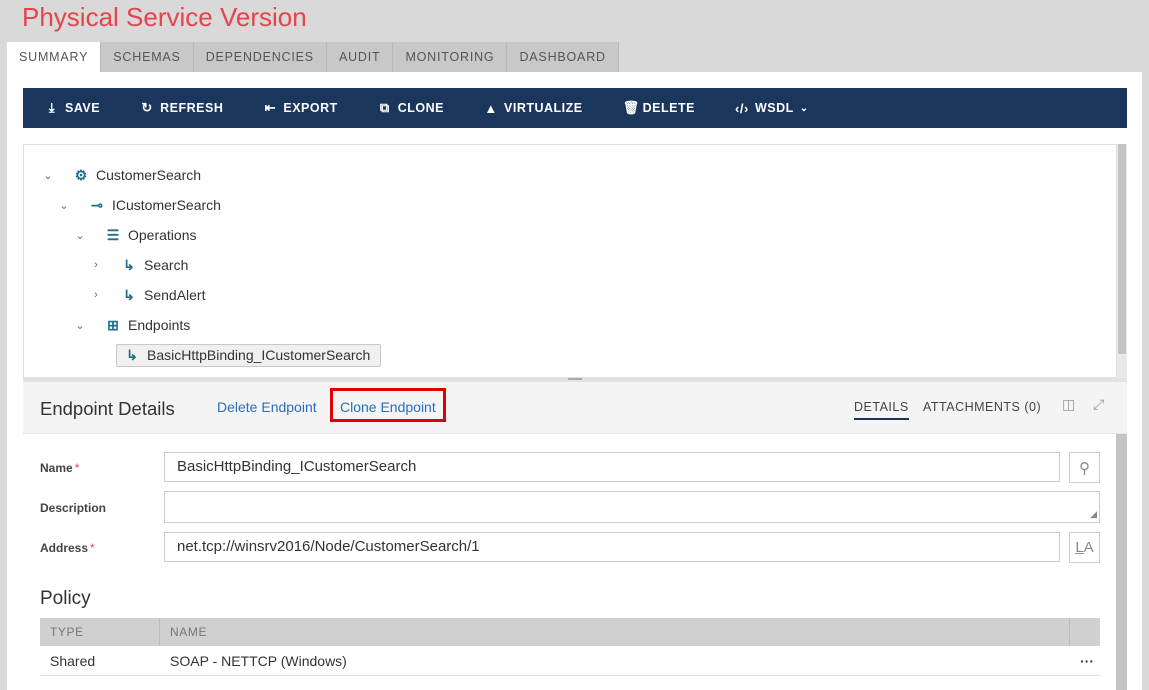 The image size is (1149, 690). What do you see at coordinates (1068, 404) in the screenshot?
I see `split-view-icon: ◫` at bounding box center [1068, 404].